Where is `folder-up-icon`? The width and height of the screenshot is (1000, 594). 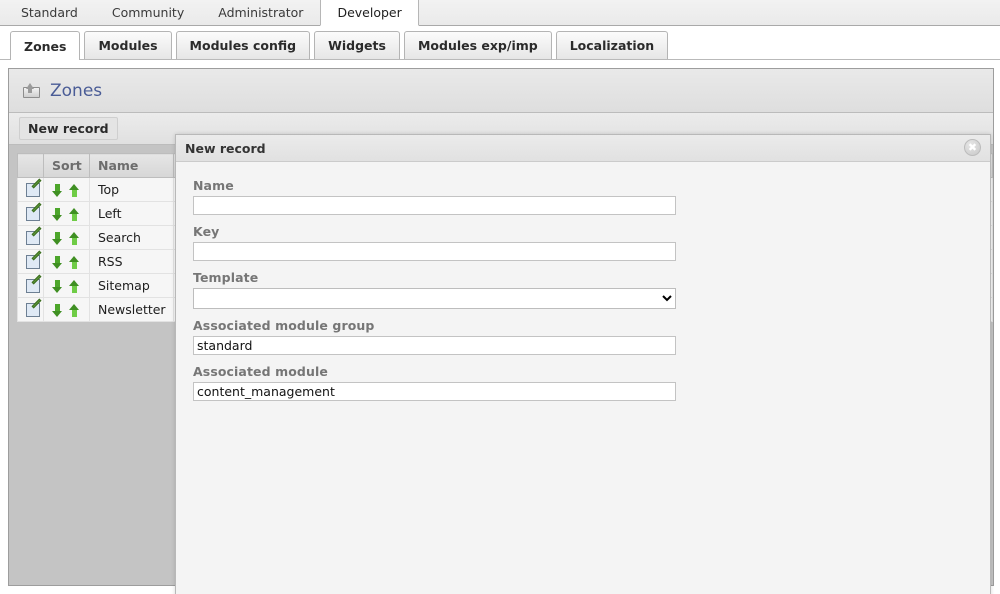 folder-up-icon is located at coordinates (31, 90).